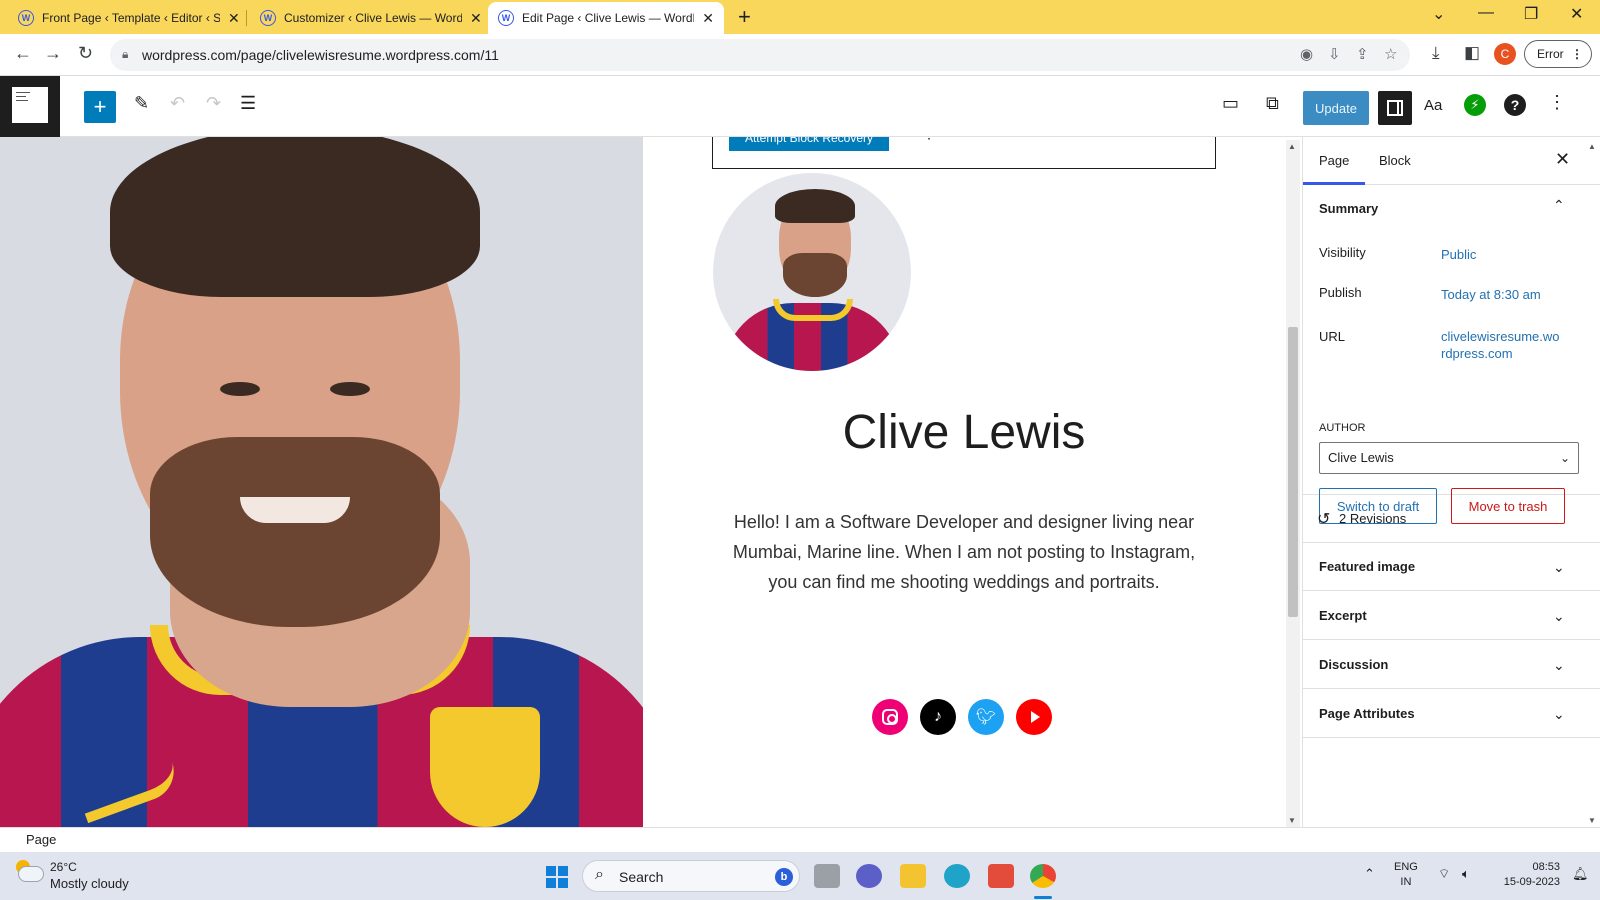  I want to click on bookmark-star-icon: ☆, so click(1390, 54).